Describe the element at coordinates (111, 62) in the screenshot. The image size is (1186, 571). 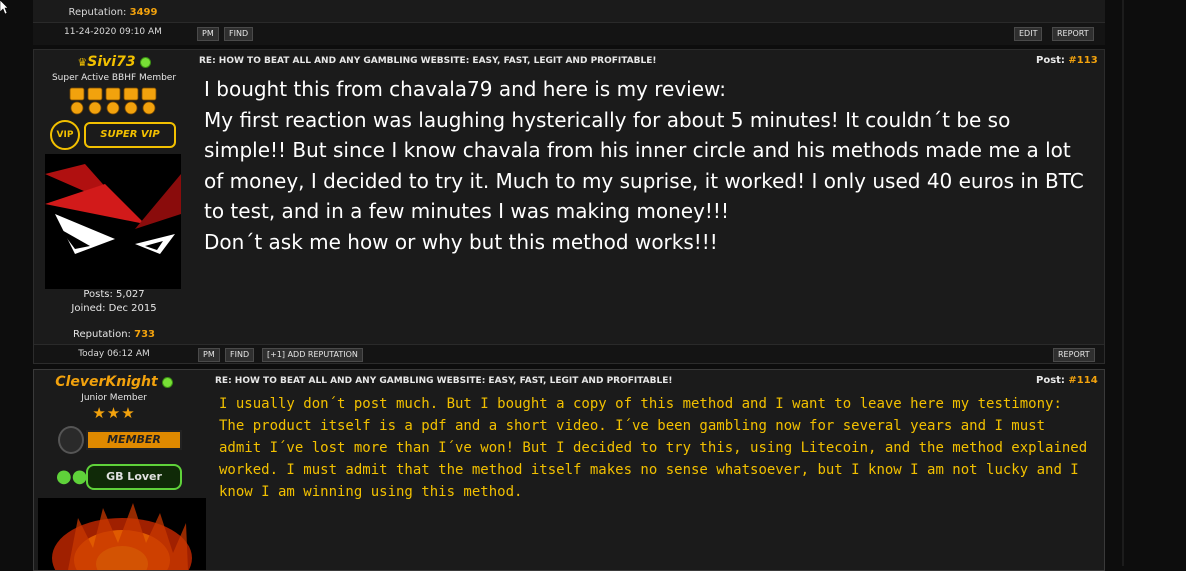
I see `username: Sivi73` at that location.